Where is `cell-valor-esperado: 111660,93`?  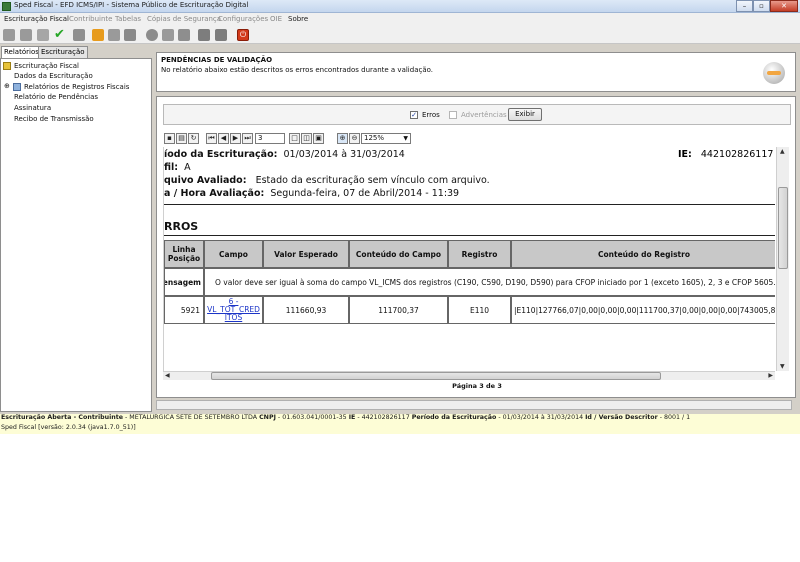
cell-valor-esperado: 111660,93 is located at coordinates (306, 310).